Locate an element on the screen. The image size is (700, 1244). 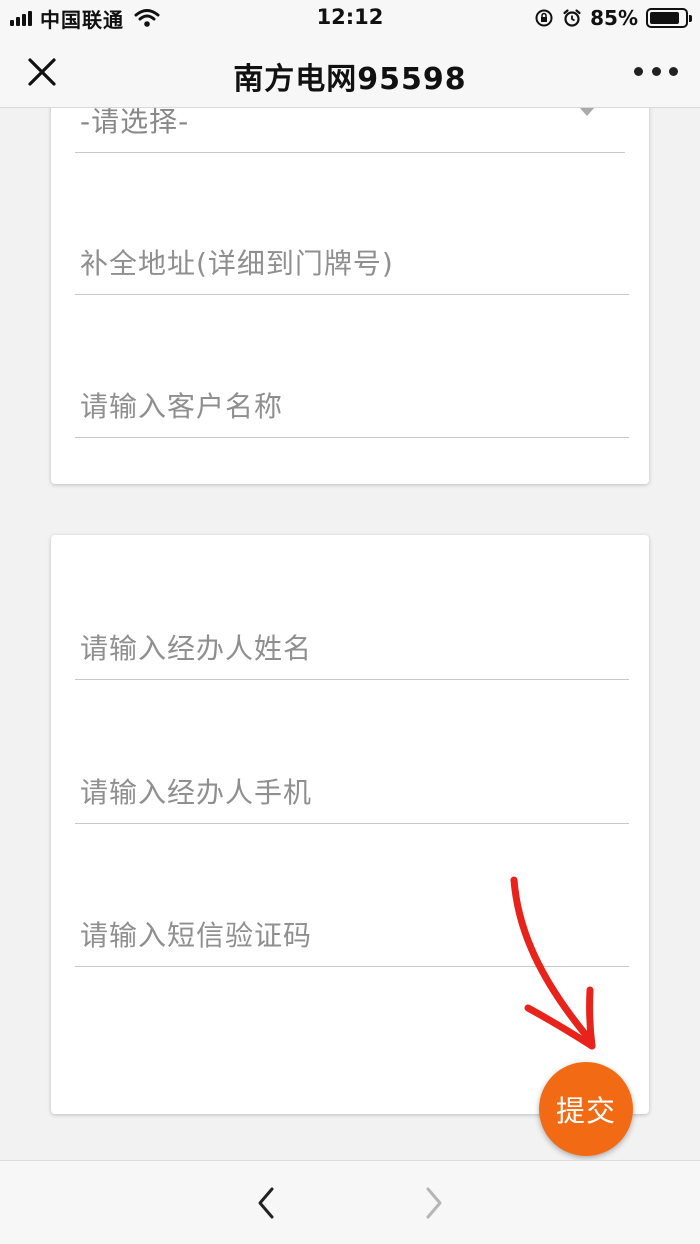
region-select-value: -请选择- is located at coordinates (135, 123).